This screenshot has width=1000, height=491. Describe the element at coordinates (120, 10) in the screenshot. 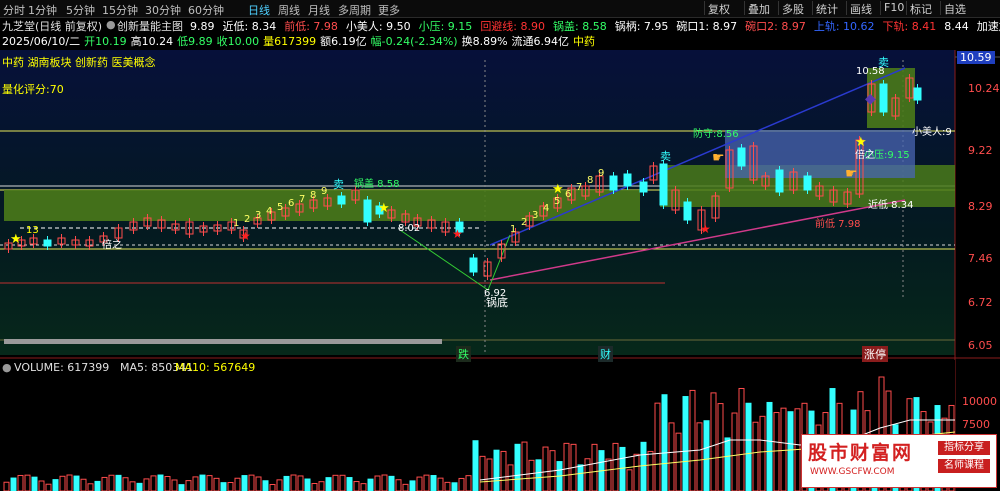

I see `tab-15min: 15分钟` at that location.